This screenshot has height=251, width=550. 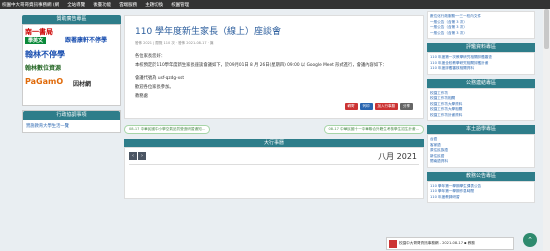 I want to click on topbar-campus-management: 校園管理, so click(x=182, y=5).